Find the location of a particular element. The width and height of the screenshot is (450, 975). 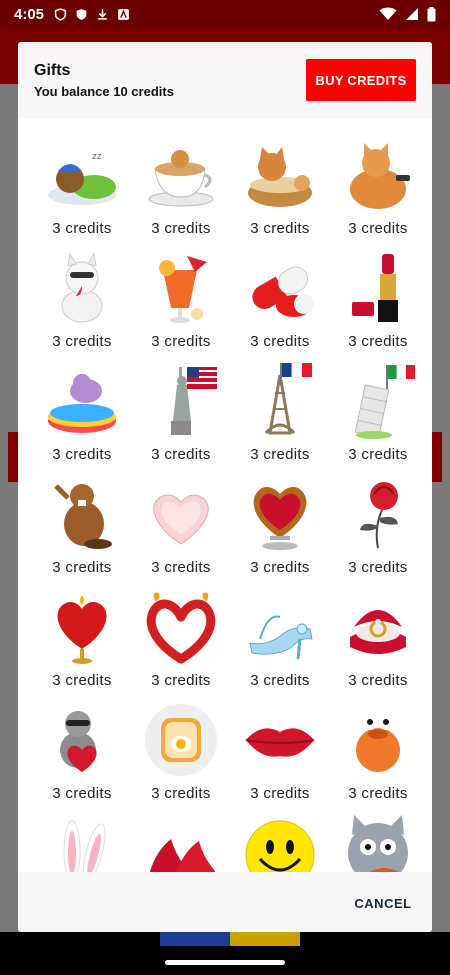

statue-of-liberty-icon is located at coordinates (194, 401).